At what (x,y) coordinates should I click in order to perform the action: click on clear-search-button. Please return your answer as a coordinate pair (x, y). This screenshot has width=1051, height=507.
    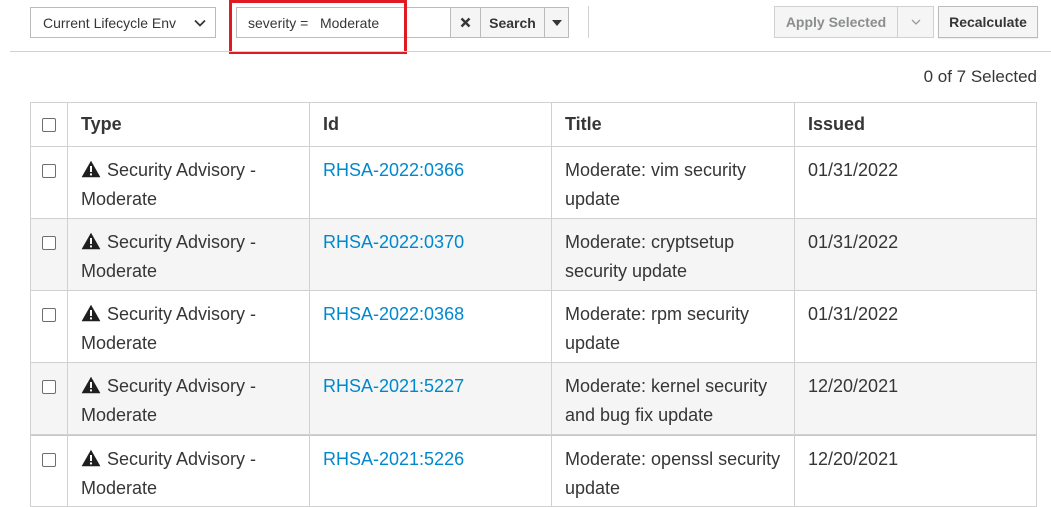
    Looking at the image, I should click on (465, 22).